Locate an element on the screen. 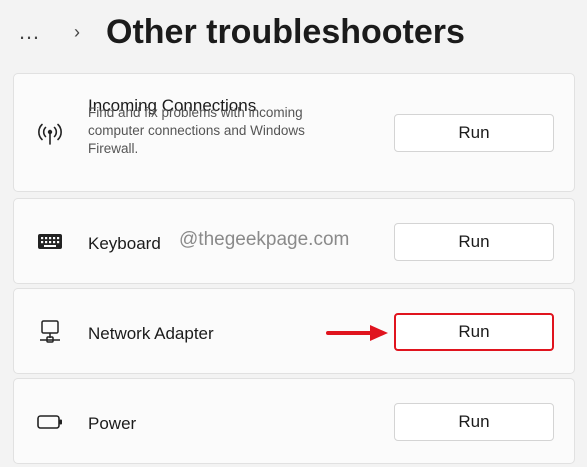  red-arrow-icon is located at coordinates (357, 333).